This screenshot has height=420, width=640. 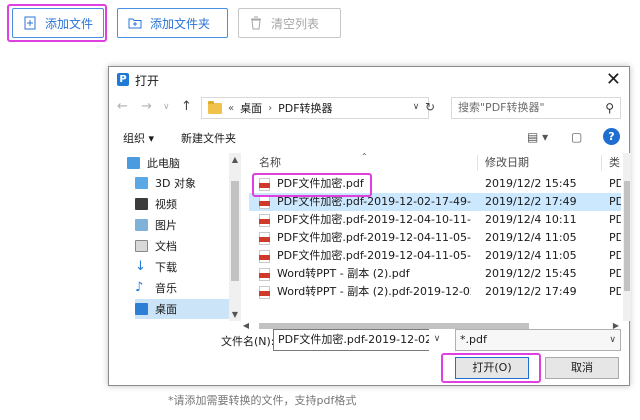 What do you see at coordinates (123, 79) in the screenshot?
I see `app-icon: P` at bounding box center [123, 79].